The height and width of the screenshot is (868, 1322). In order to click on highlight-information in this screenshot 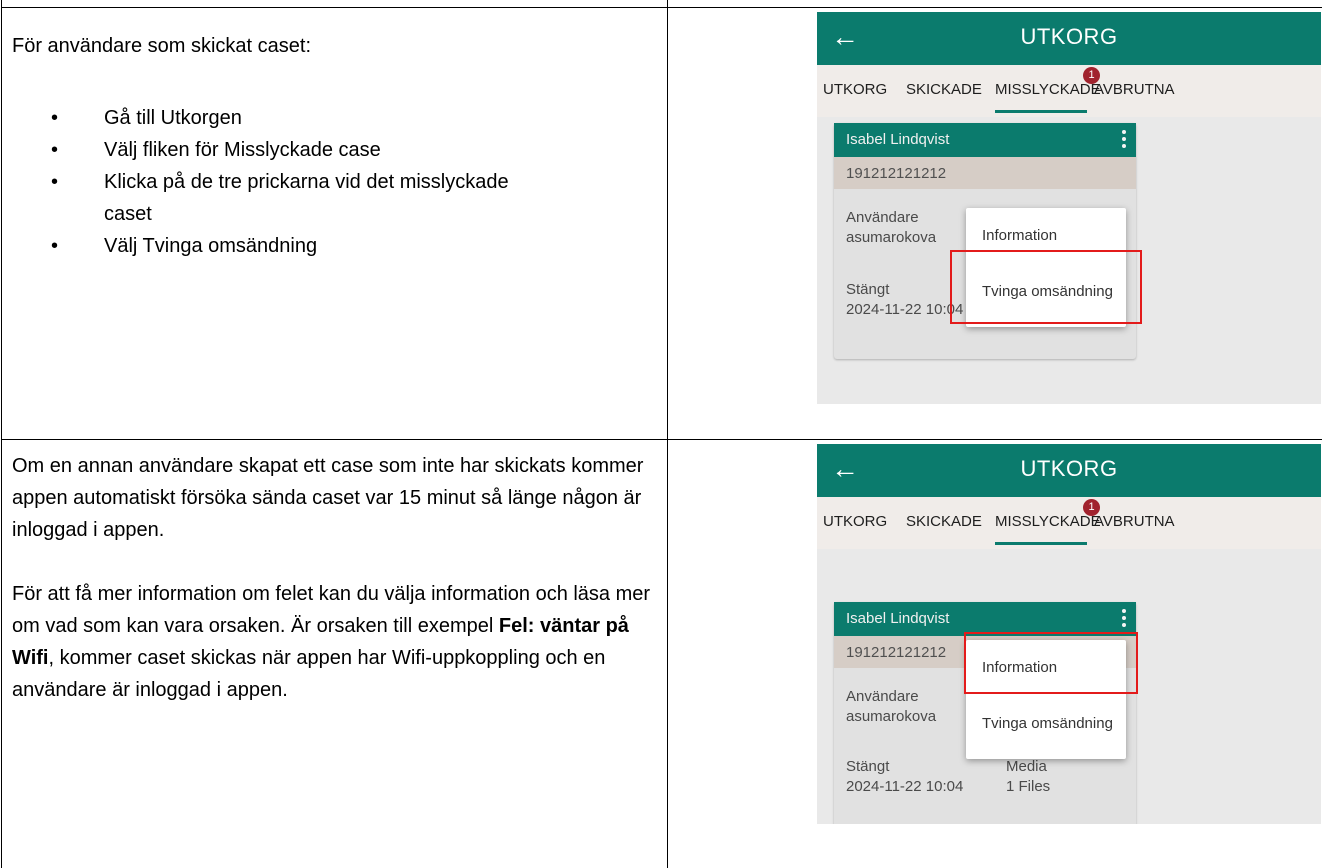, I will do `click(1051, 663)`.